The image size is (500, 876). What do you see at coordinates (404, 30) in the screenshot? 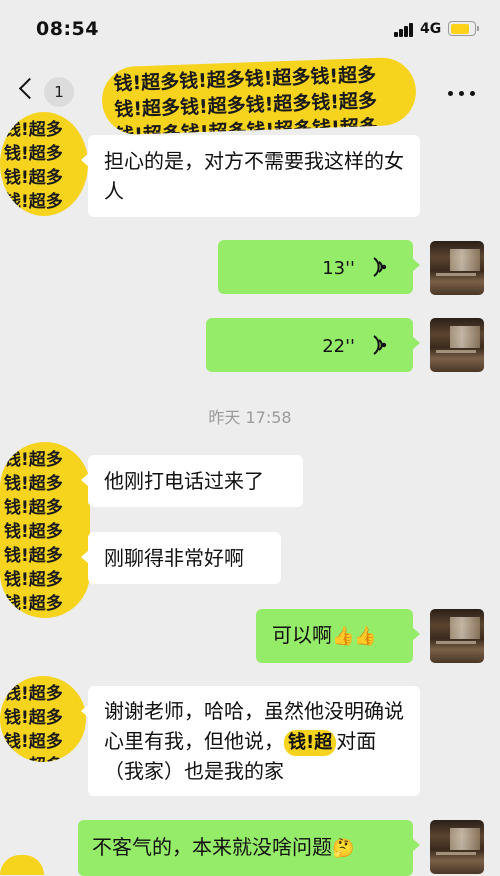
I see `cellular-signal-icon` at bounding box center [404, 30].